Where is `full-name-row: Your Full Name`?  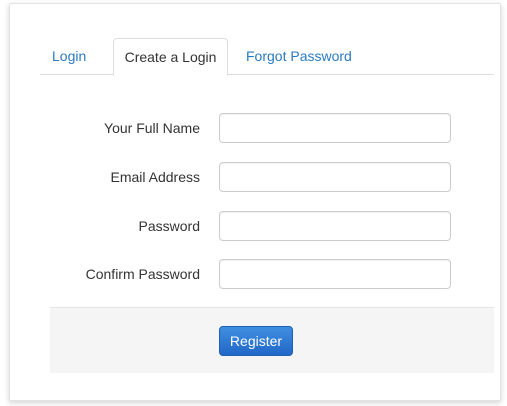
full-name-row: Your Full Name is located at coordinates (250, 128).